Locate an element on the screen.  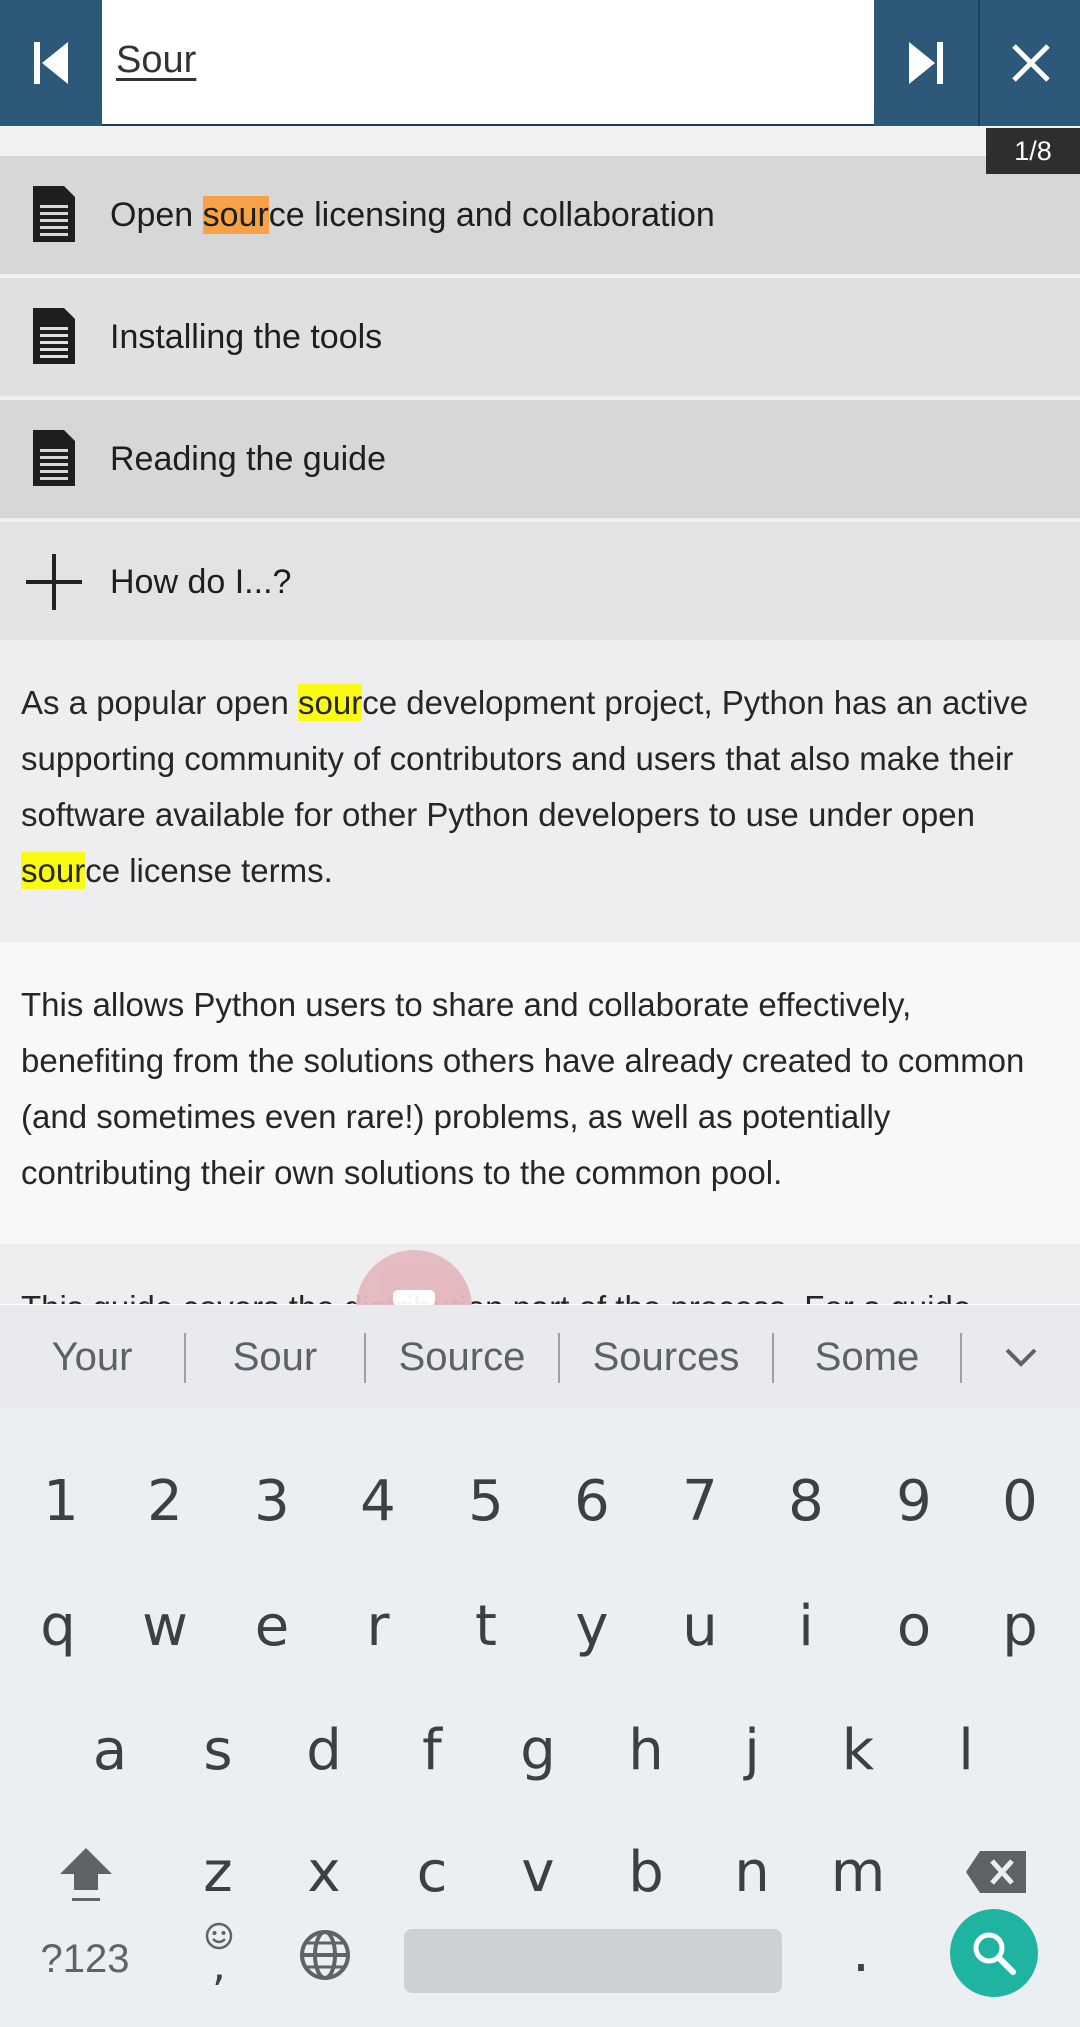
key: n is located at coordinates (752, 1872).